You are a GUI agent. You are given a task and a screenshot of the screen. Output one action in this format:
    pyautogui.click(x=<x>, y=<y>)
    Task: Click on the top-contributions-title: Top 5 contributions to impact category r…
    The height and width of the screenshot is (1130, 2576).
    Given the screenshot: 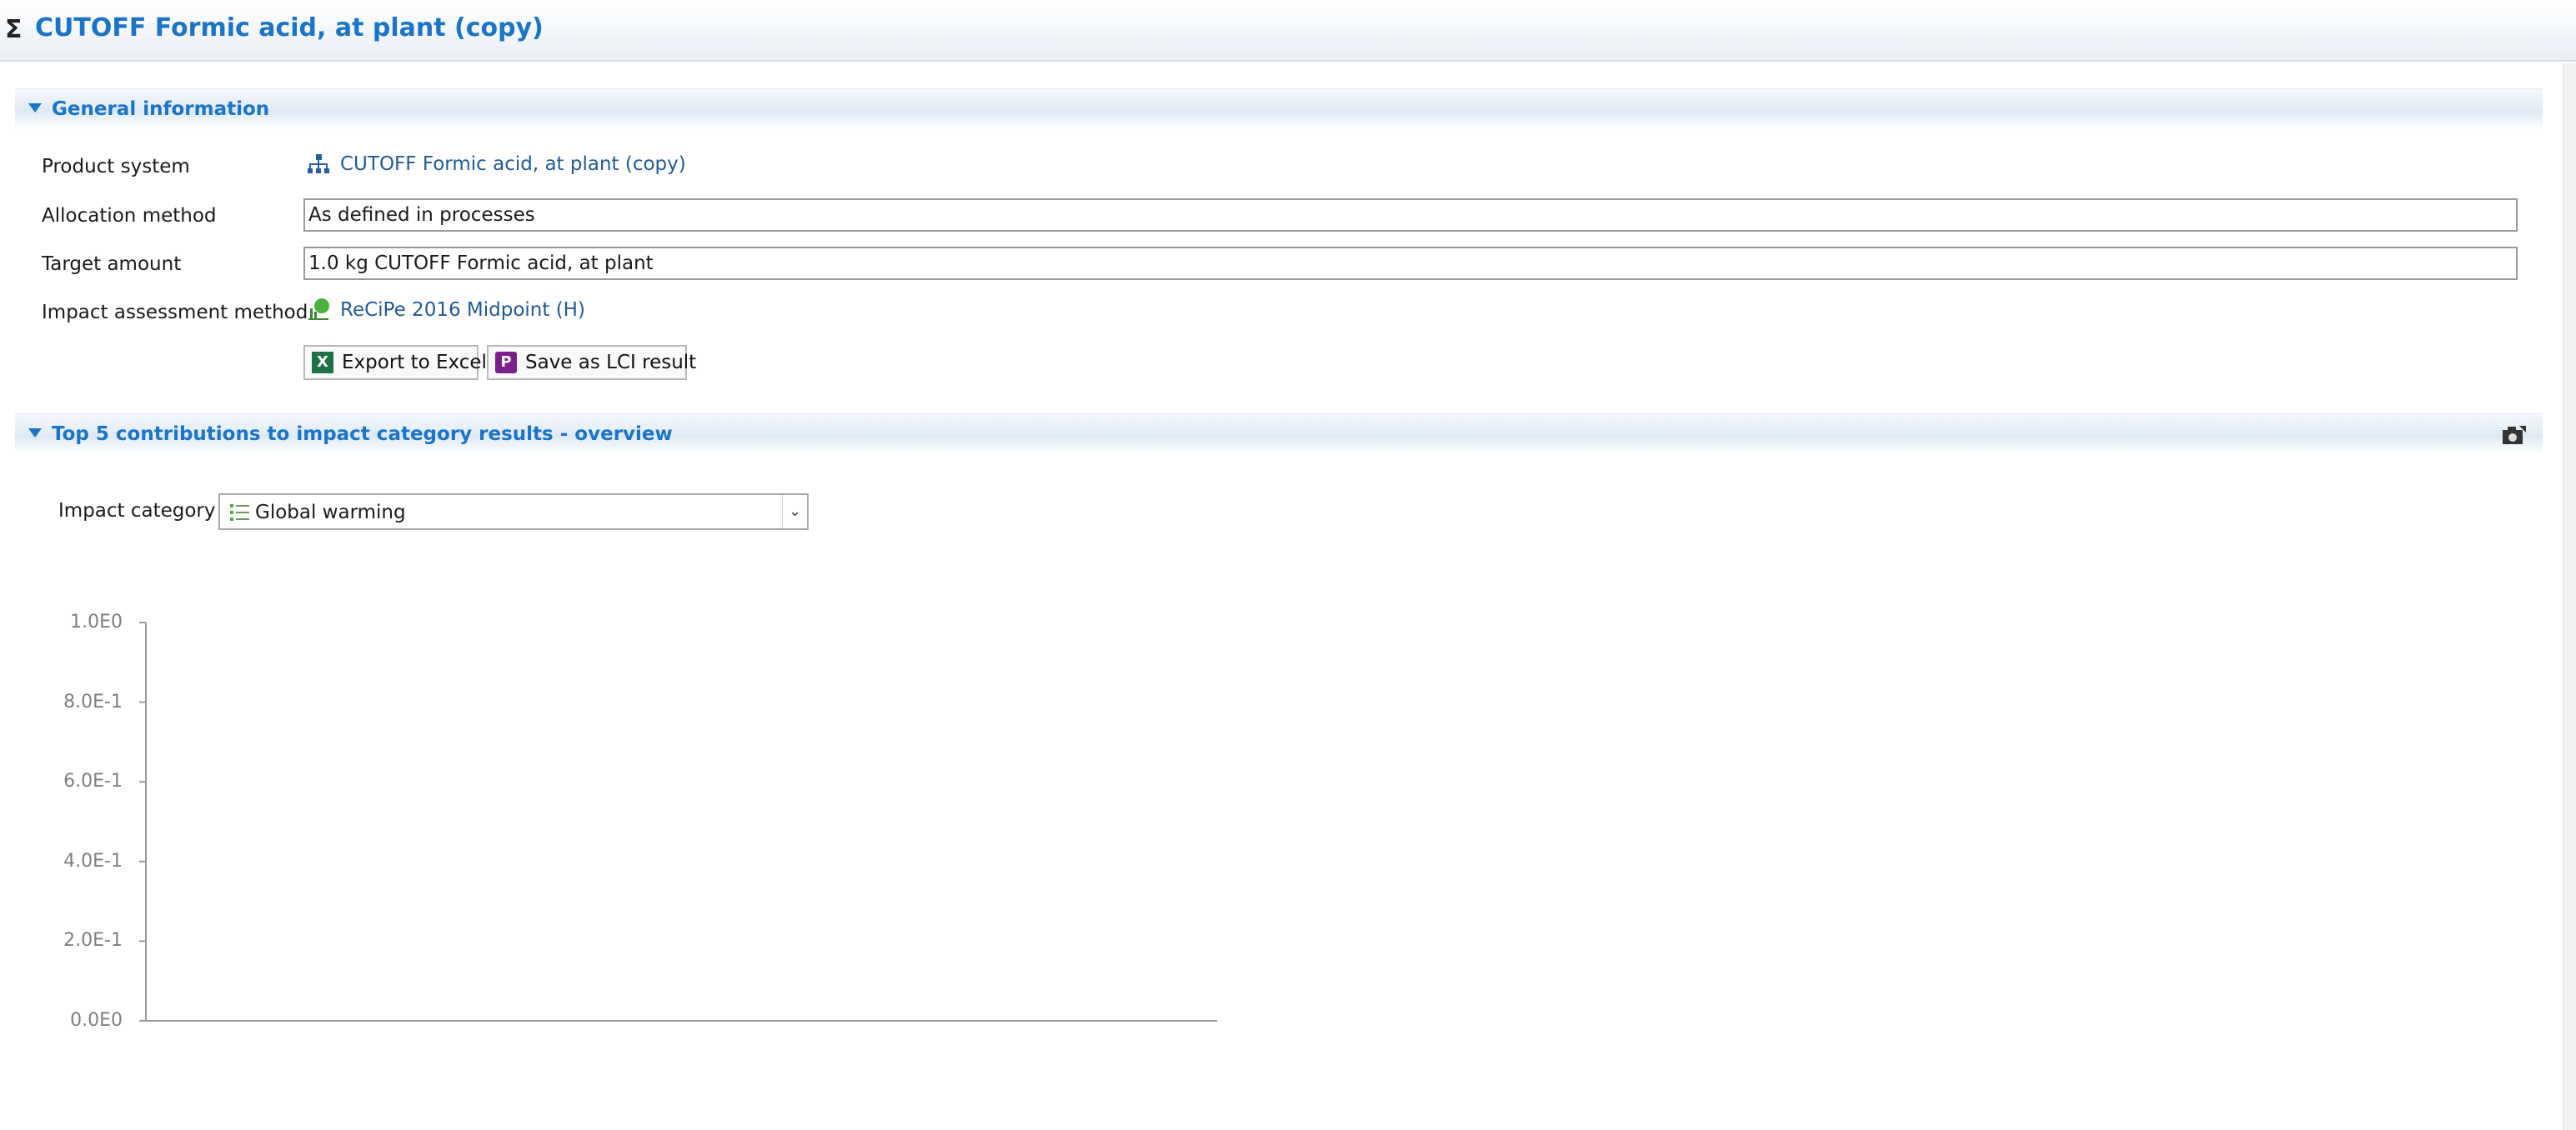 What is the action you would take?
    pyautogui.click(x=362, y=434)
    